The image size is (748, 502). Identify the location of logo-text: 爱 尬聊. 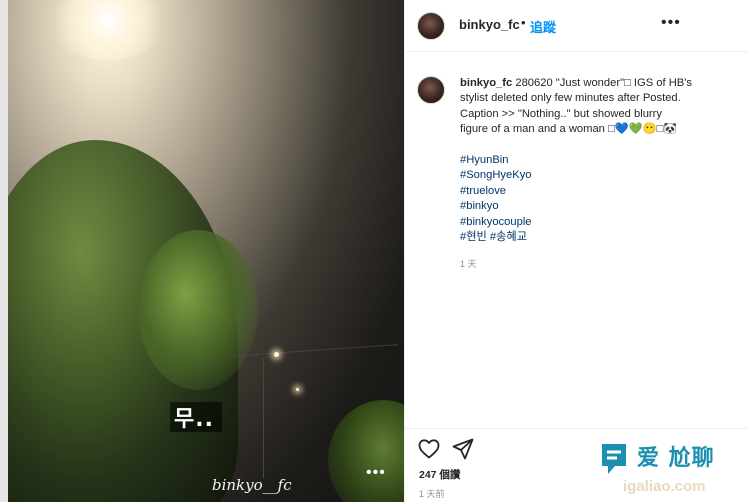
(676, 458).